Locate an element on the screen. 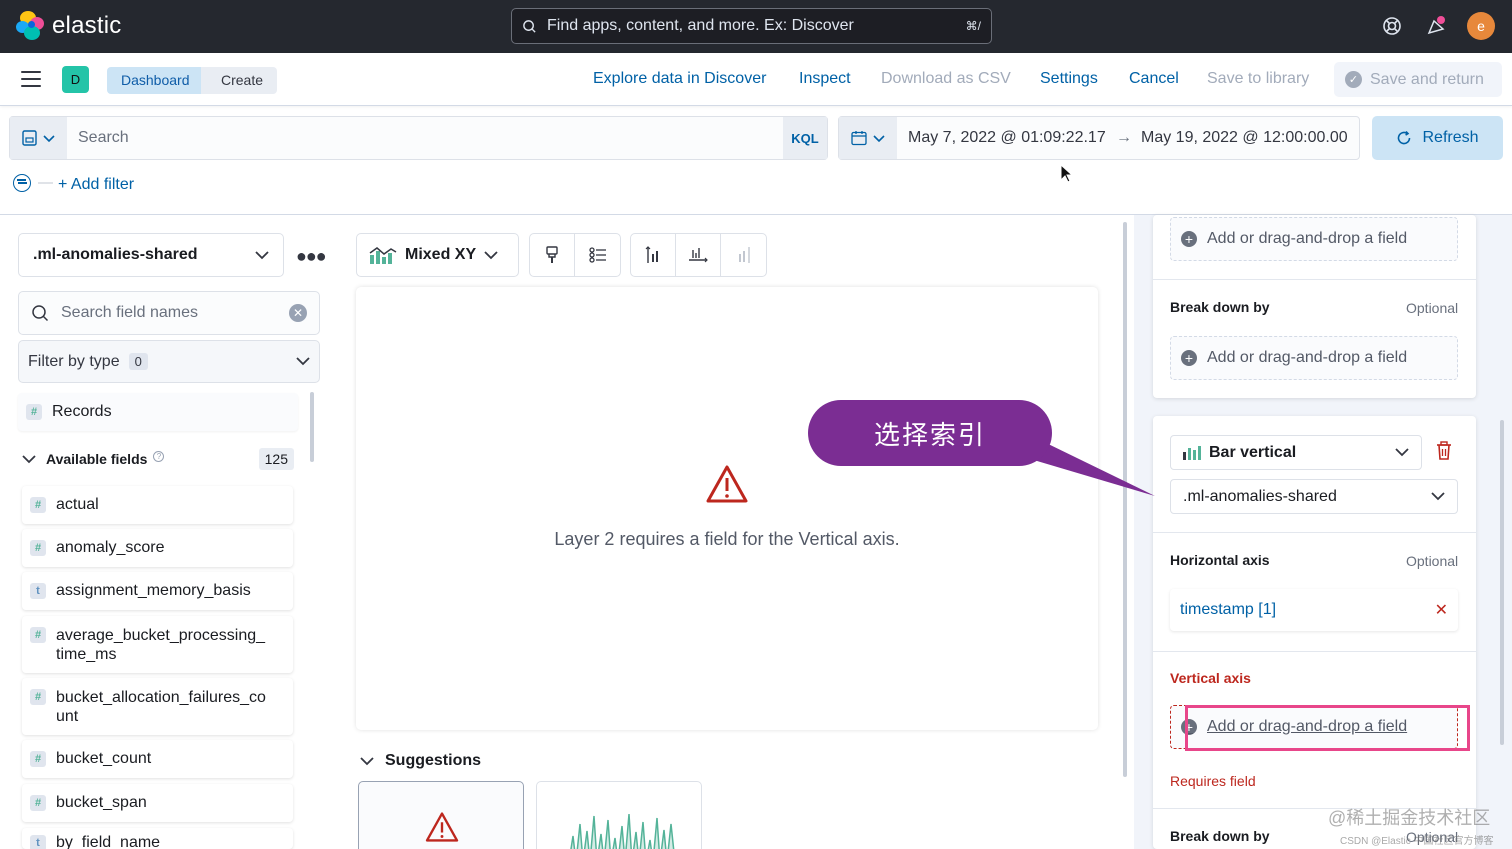  suggestions-toggle: Suggestions is located at coordinates (420, 761).